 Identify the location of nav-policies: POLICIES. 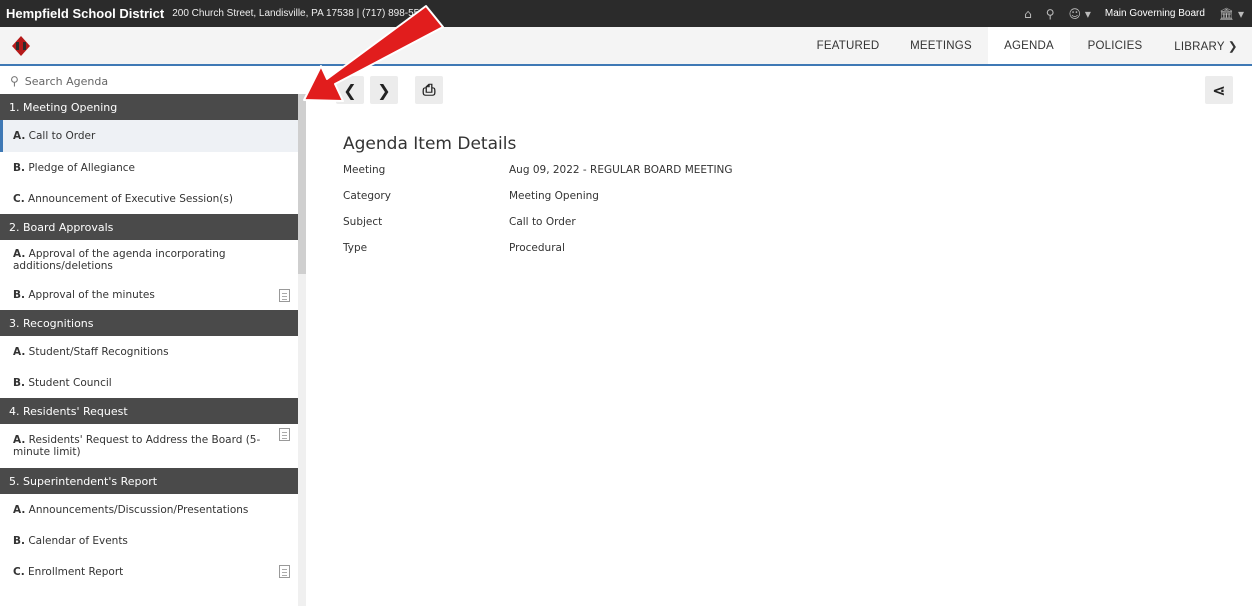
(1115, 45).